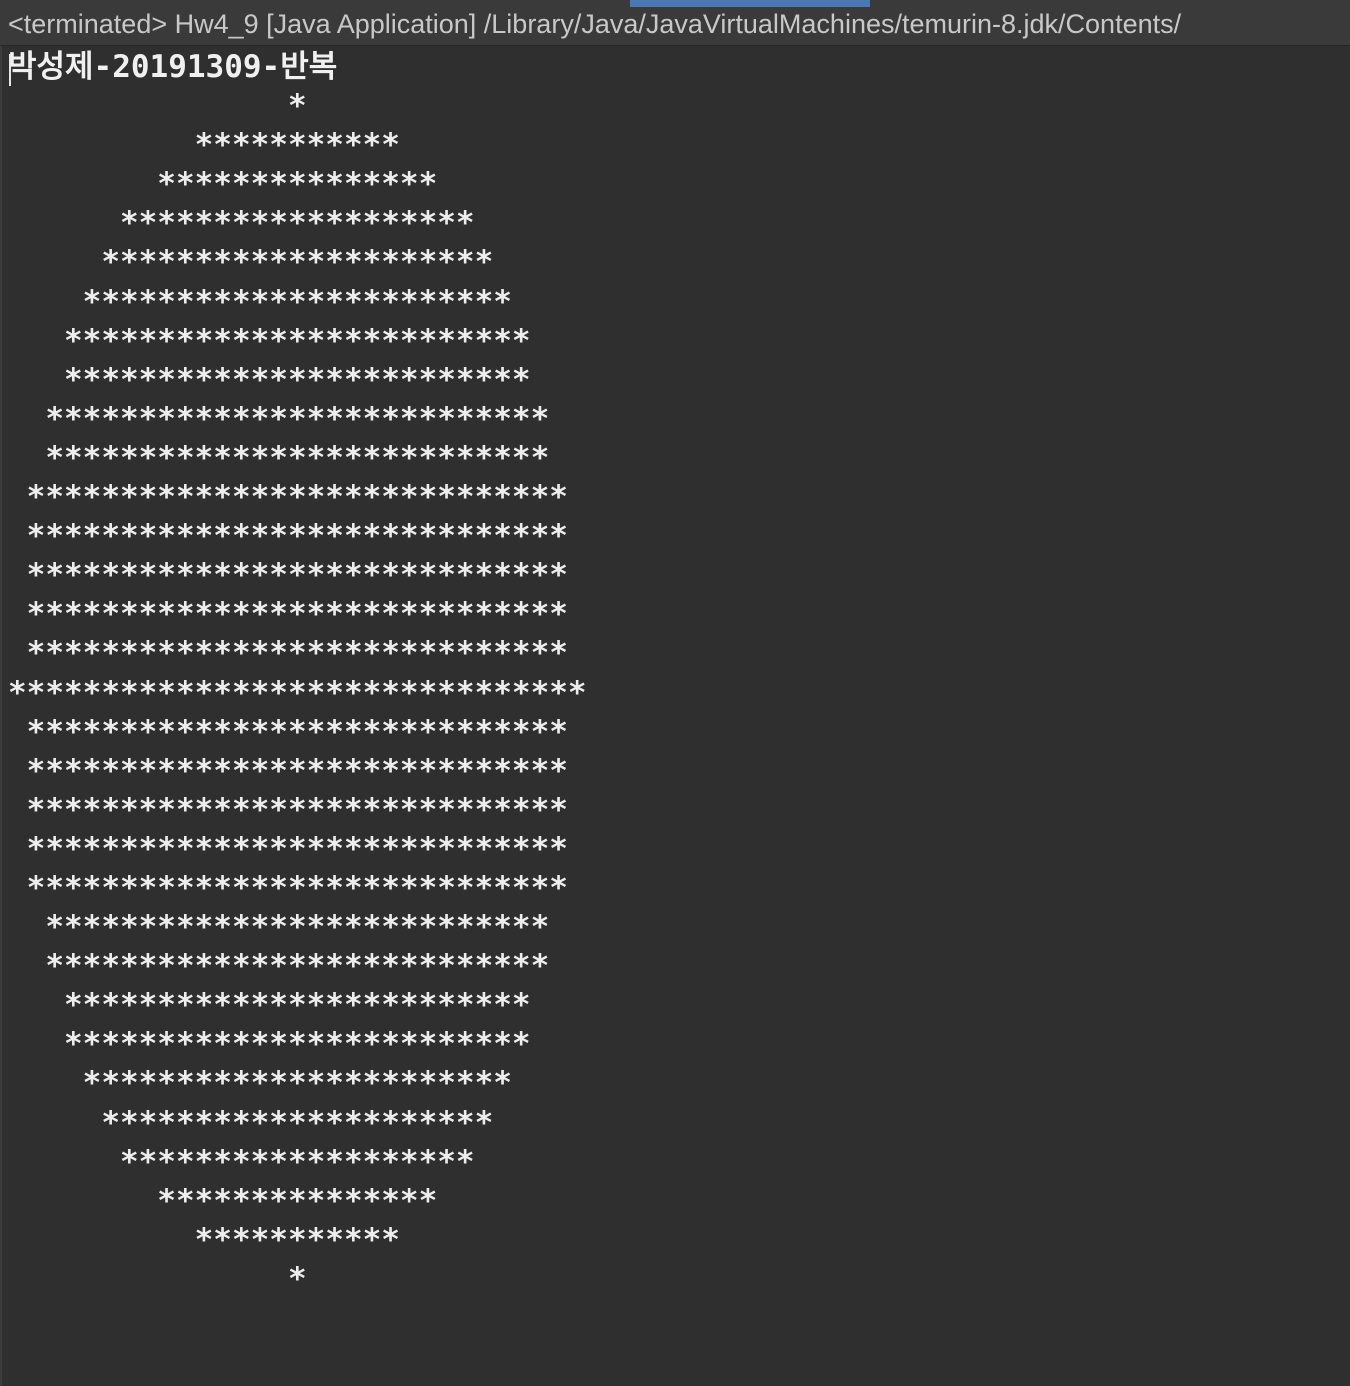 The width and height of the screenshot is (1350, 1386). Describe the element at coordinates (1, 716) in the screenshot. I see `console-left-border` at that location.